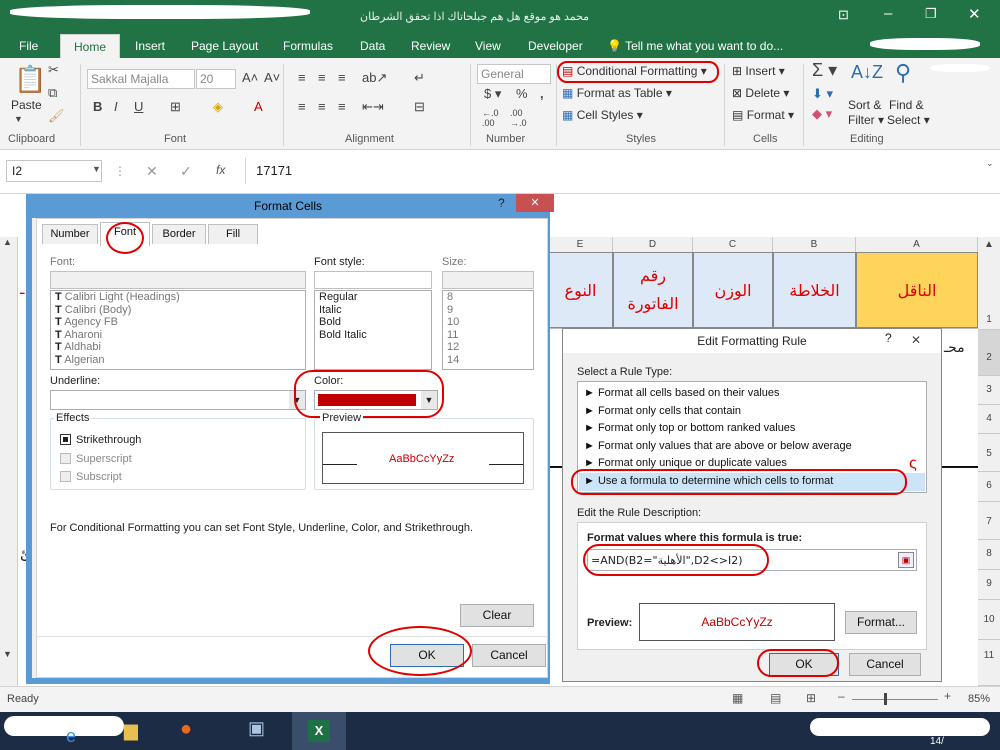  What do you see at coordinates (178, 280) in the screenshot?
I see `font-name-input` at bounding box center [178, 280].